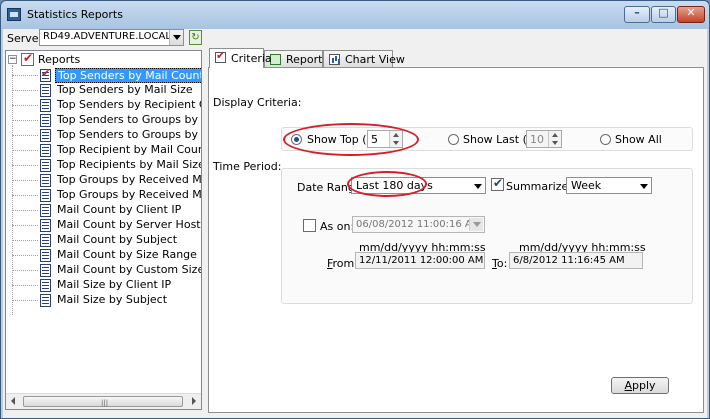 The image size is (710, 419). I want to click on tab-reports: Reports, so click(296, 58).